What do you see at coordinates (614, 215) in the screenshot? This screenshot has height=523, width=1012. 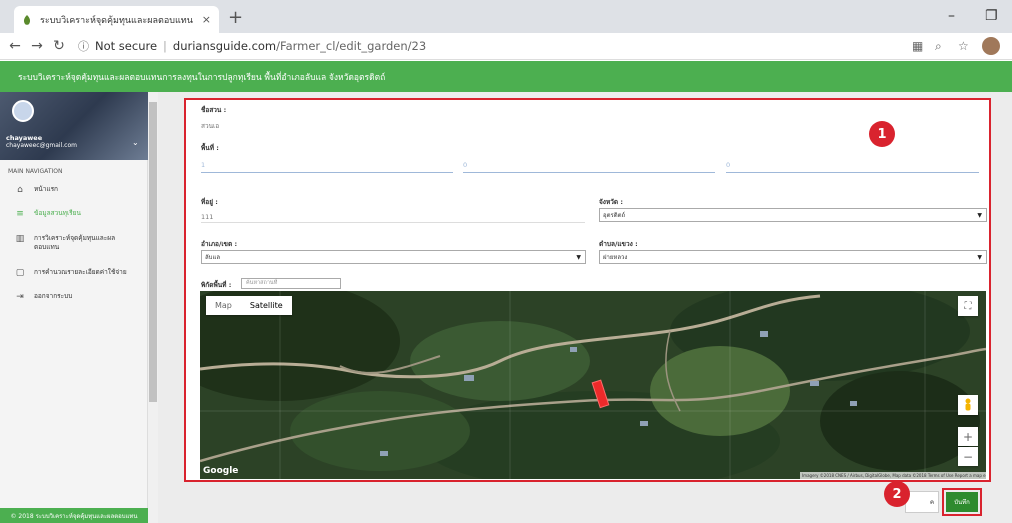 I see `province-value: อุตรดิตถ์` at bounding box center [614, 215].